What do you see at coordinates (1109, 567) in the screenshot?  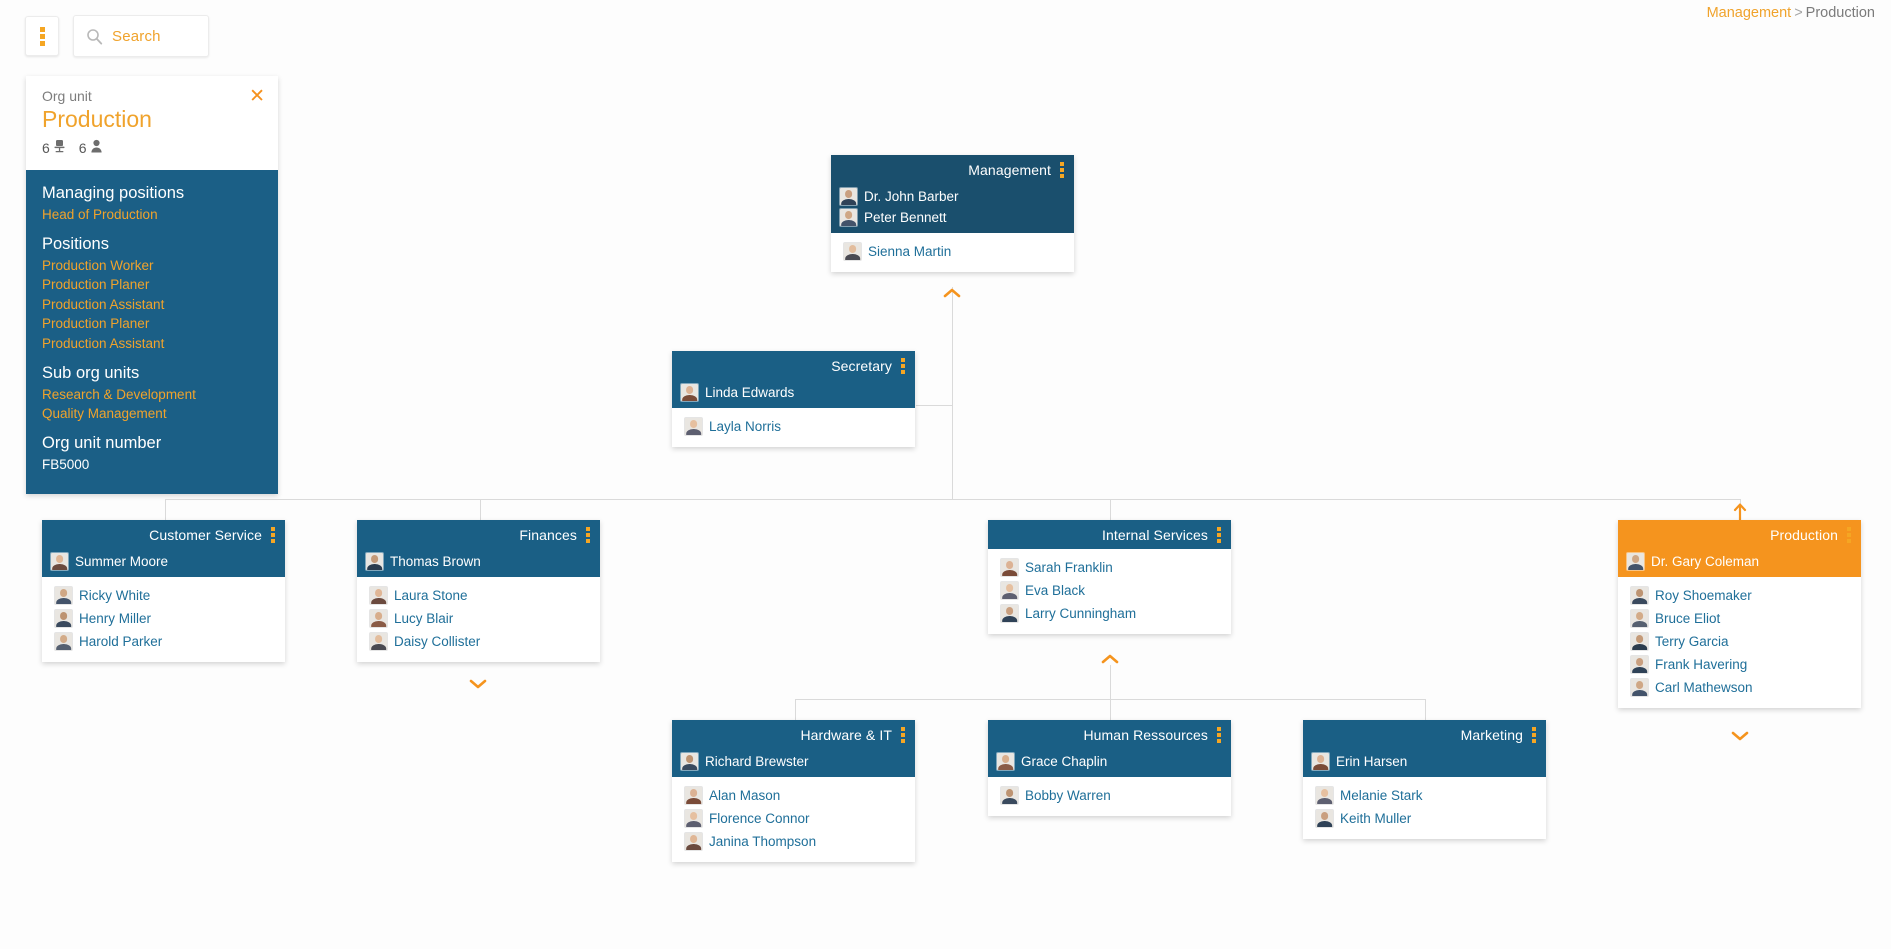 I see `staff-row: Sarah Franklin` at bounding box center [1109, 567].